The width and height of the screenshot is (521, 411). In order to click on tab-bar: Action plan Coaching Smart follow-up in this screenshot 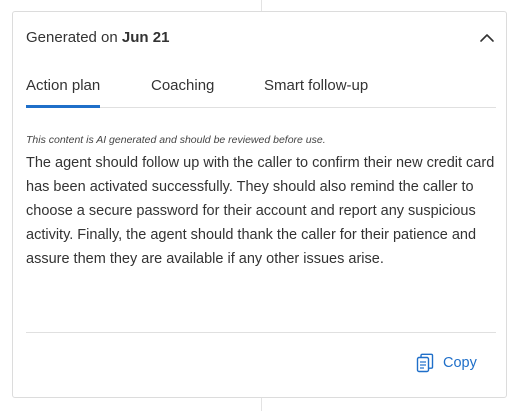, I will do `click(261, 89)`.